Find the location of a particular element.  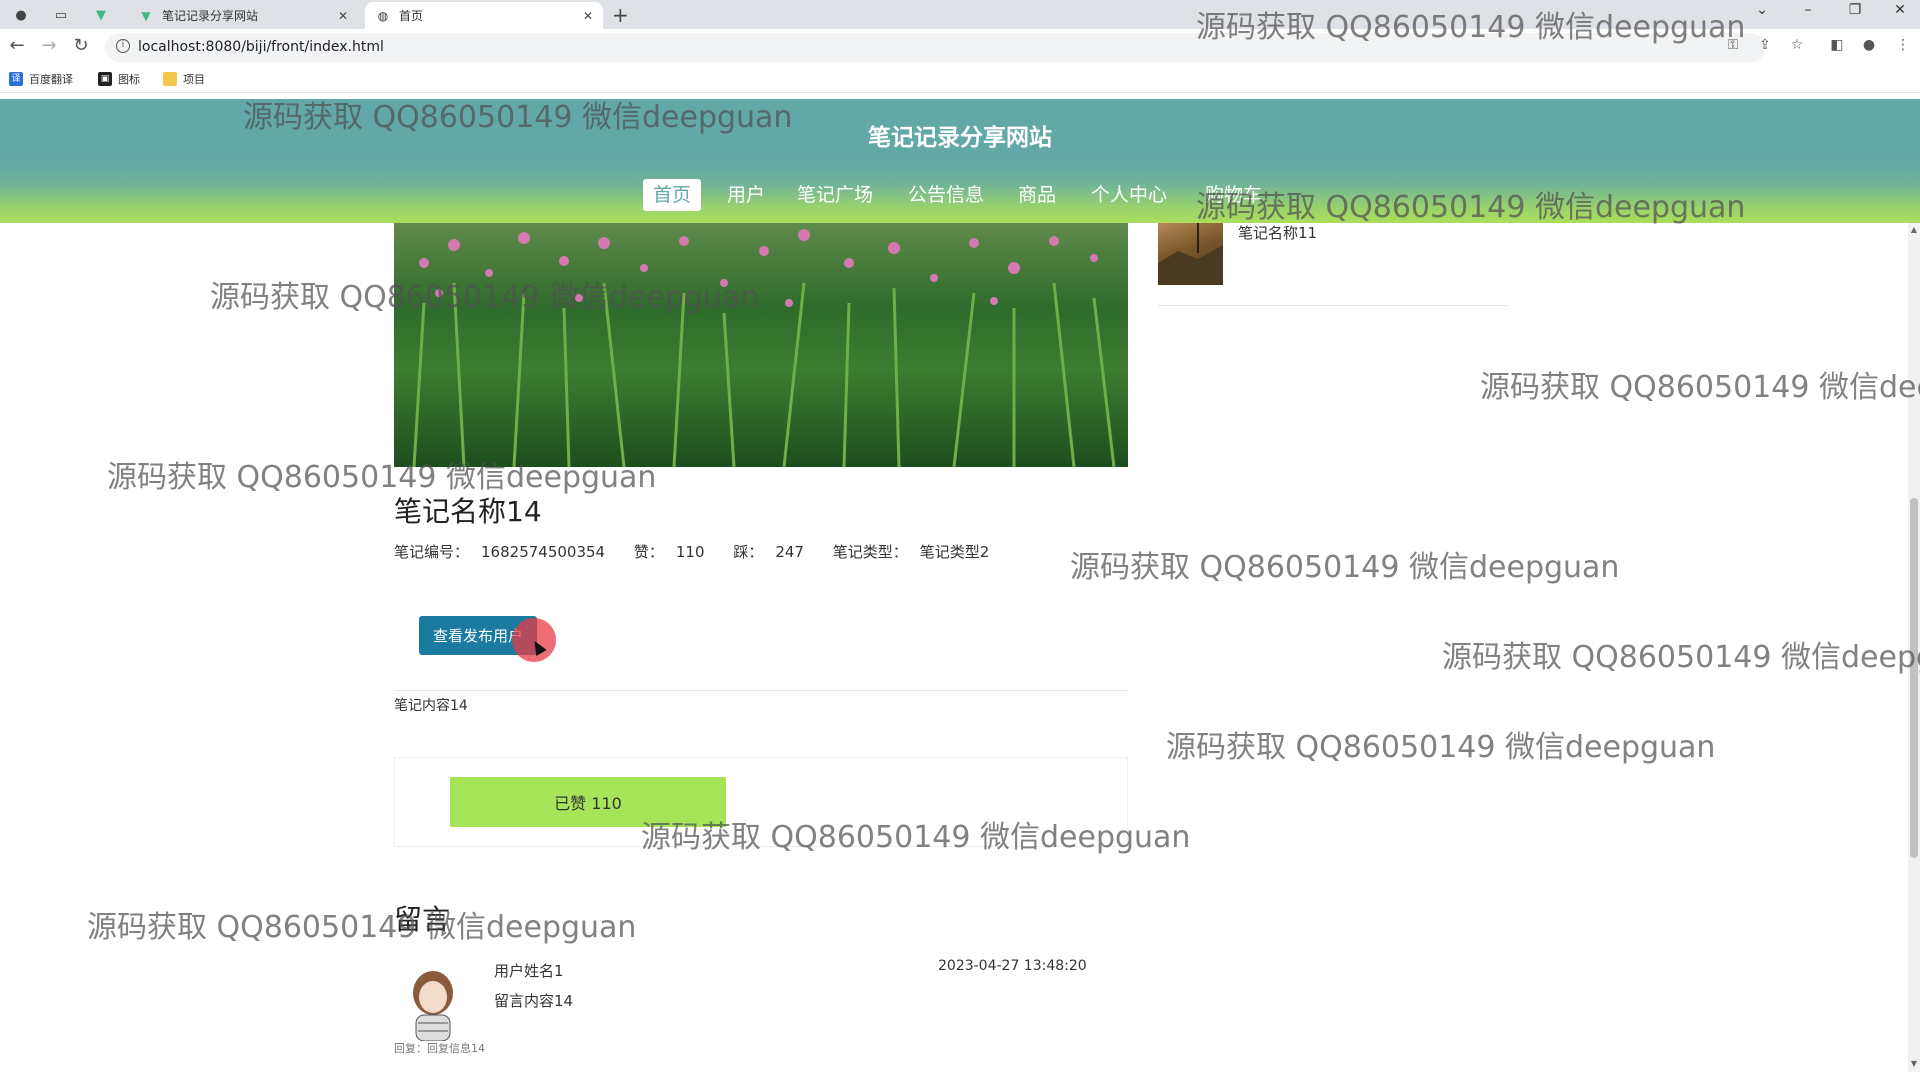

content-divider is located at coordinates (761, 690).